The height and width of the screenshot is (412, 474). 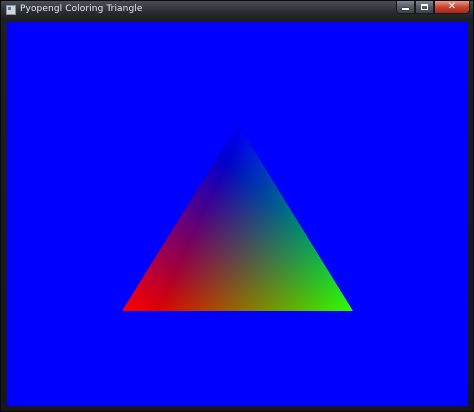 I want to click on minimize-button, so click(x=405, y=7).